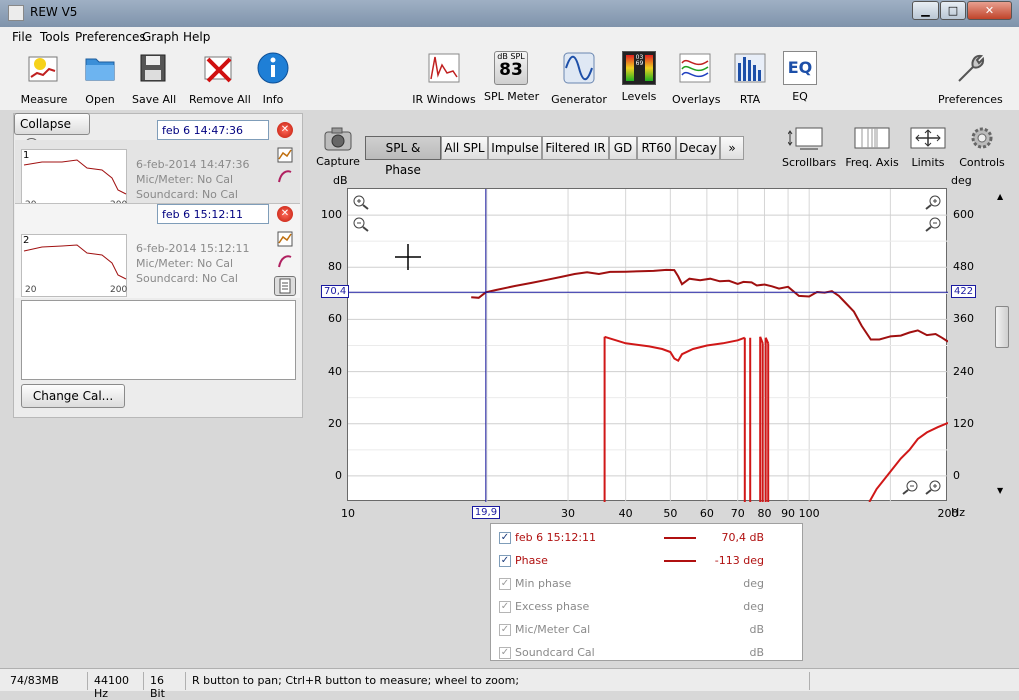 Image resolution: width=1019 pixels, height=700 pixels. I want to click on measurement-2-name-field: feb 6 15:12:11, so click(213, 214).